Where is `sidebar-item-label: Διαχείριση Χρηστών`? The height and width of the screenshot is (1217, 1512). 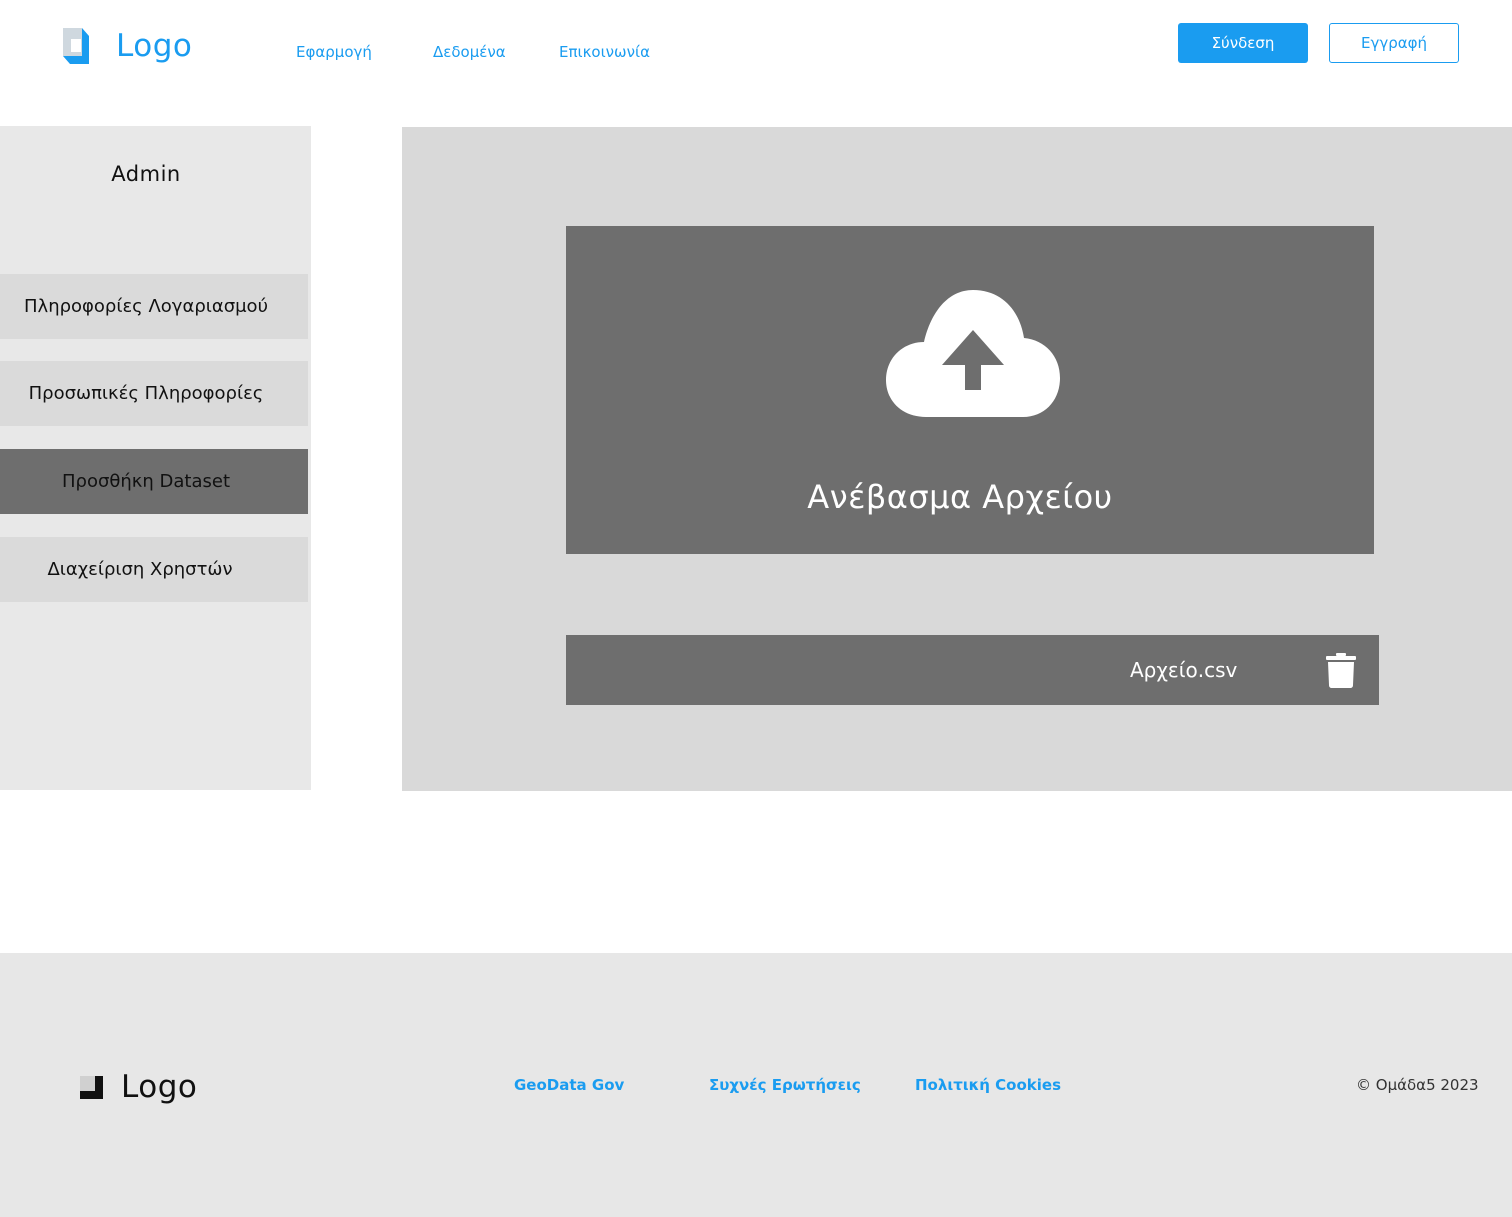
sidebar-item-label: Διαχείριση Χρηστών is located at coordinates (140, 569).